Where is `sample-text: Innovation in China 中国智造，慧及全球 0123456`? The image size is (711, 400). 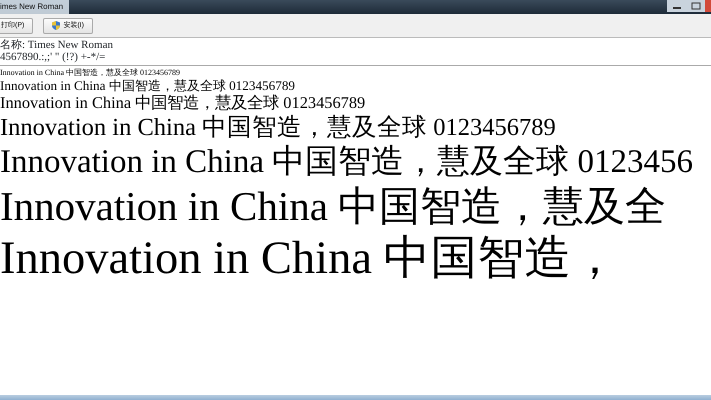 sample-text: Innovation in China 中国智造，慧及全球 0123456 is located at coordinates (347, 162).